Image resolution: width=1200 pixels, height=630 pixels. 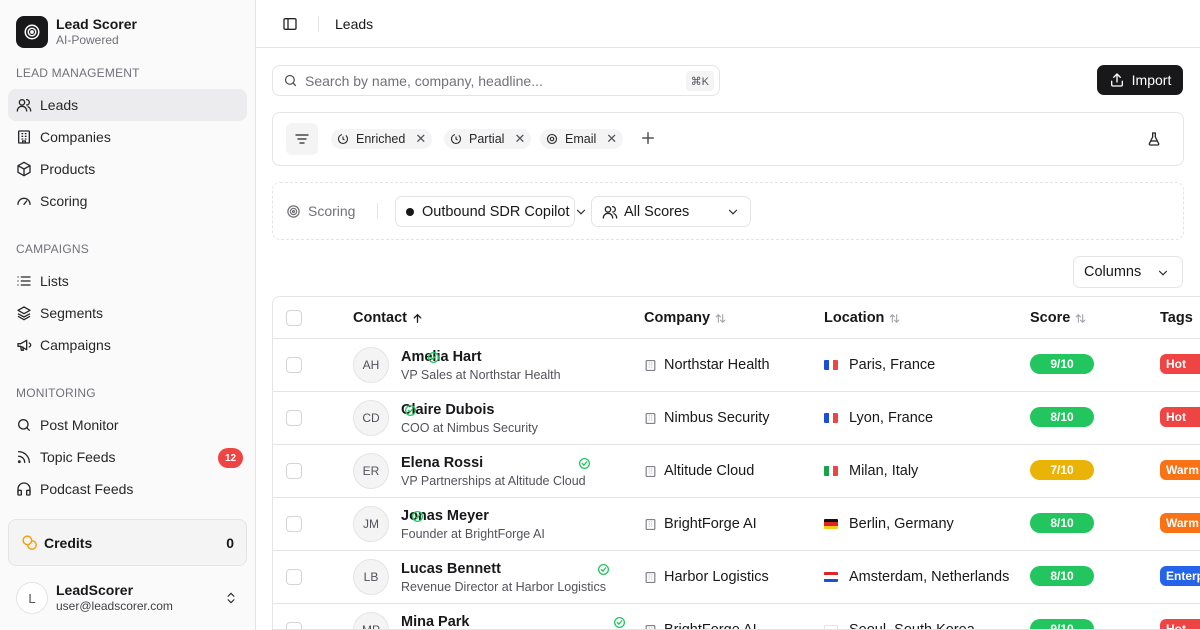 I want to click on flag-de-icon, so click(x=831, y=524).